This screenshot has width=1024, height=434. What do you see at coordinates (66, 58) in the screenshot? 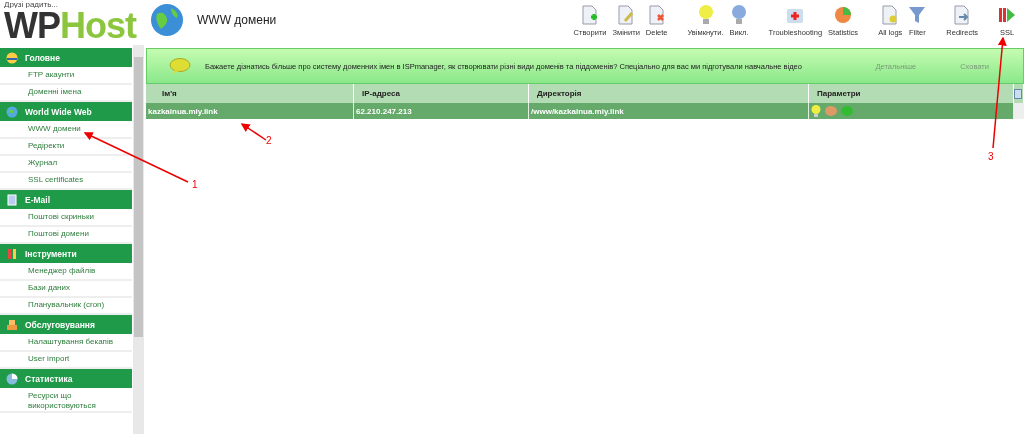
I see `sidebar-section-header: Головне` at bounding box center [66, 58].